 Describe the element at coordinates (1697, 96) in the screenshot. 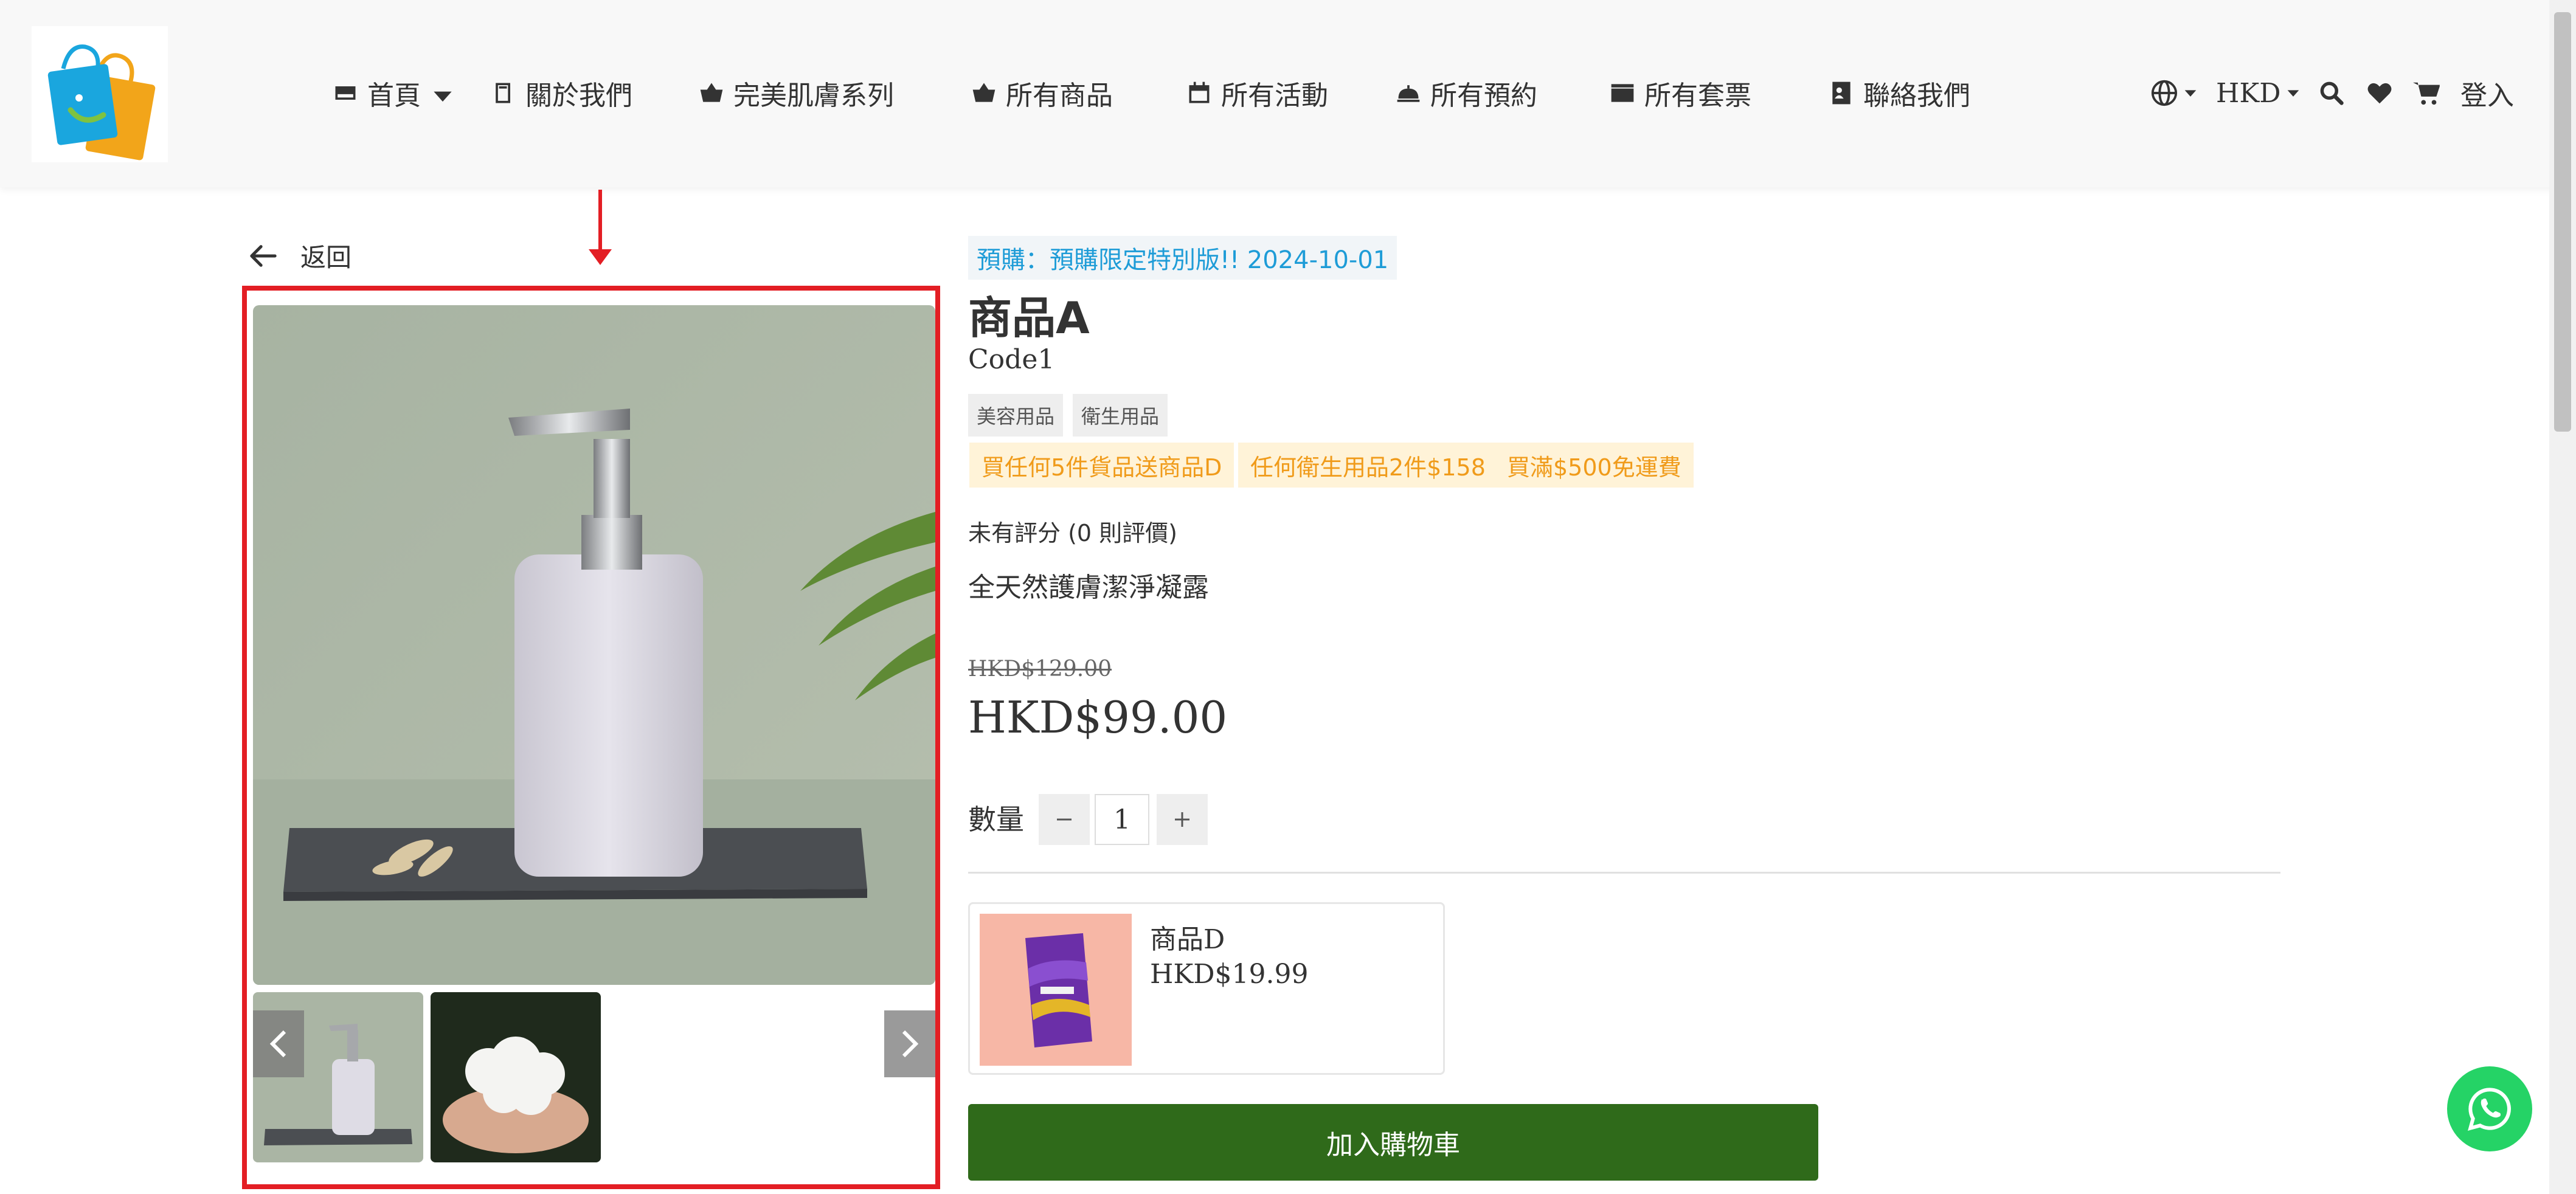

I see `nav-all-packages-label: 所有套票` at that location.